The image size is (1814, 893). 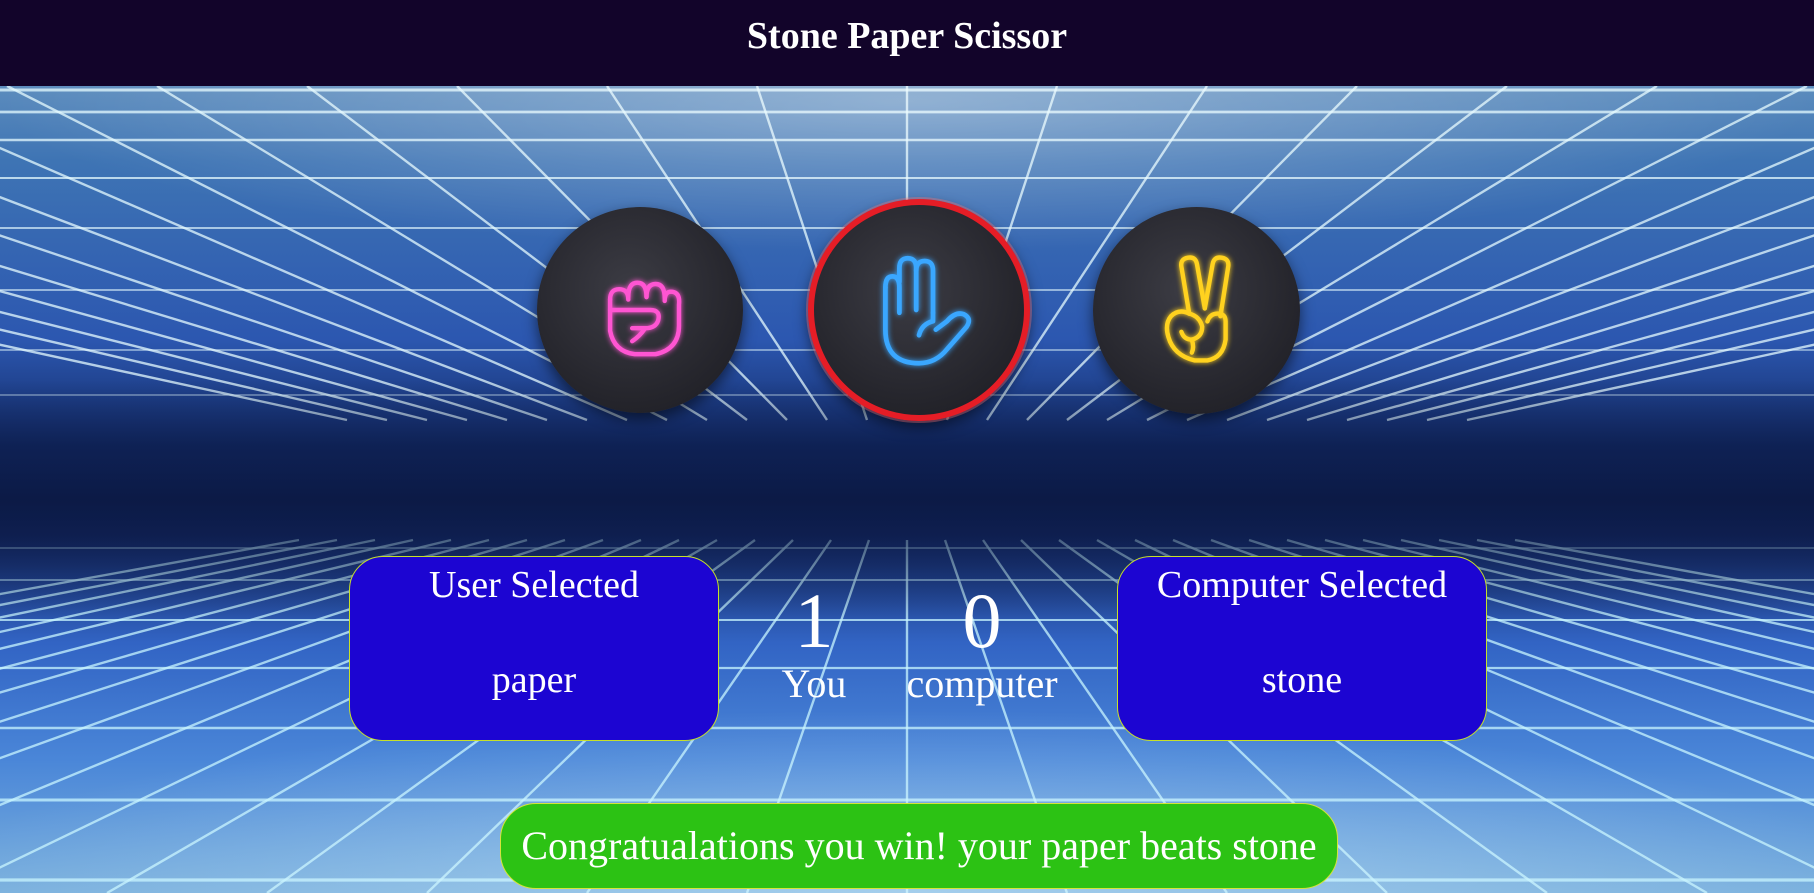 I want to click on user-score-label: You, so click(x=814, y=683).